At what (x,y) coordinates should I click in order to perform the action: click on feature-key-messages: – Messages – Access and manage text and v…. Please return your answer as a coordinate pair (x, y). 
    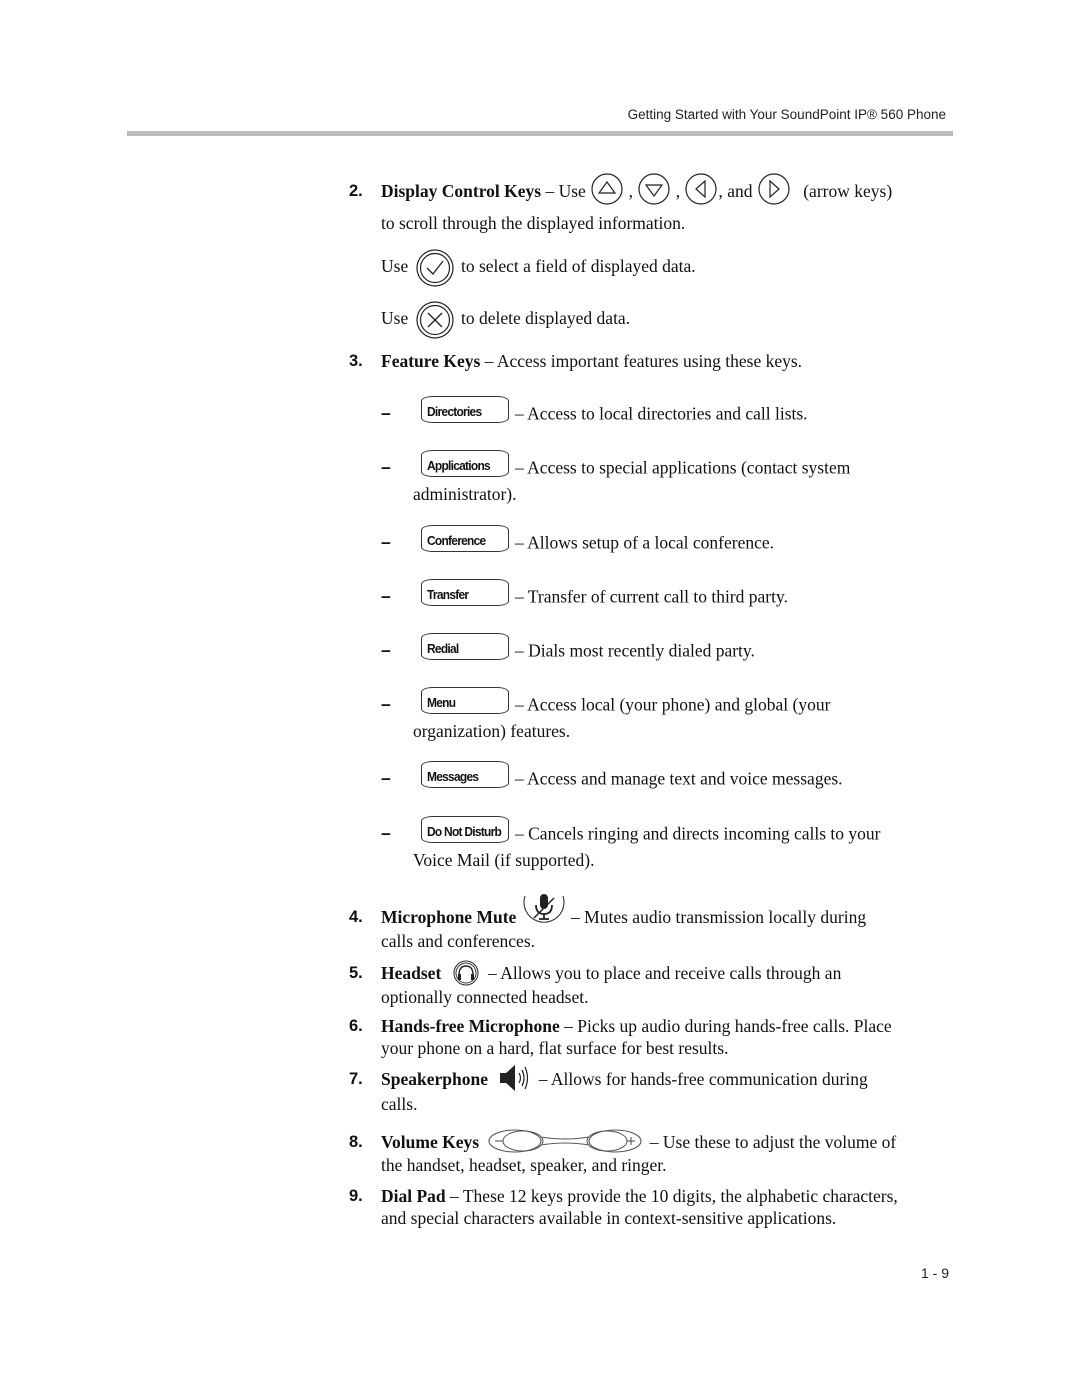
    Looking at the image, I should click on (661, 777).